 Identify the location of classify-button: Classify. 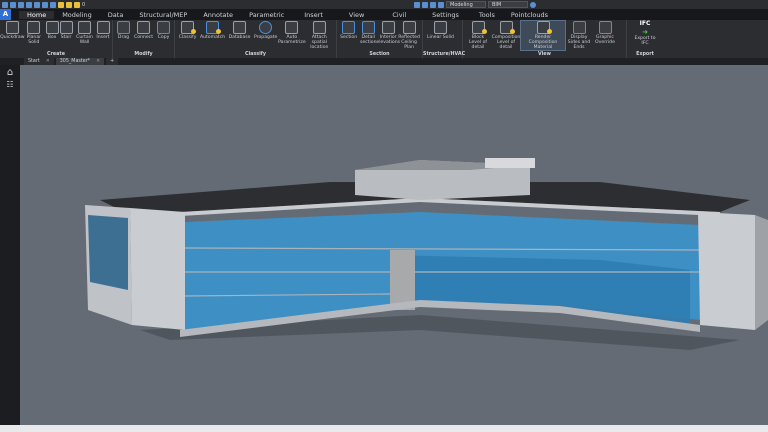
(187, 30).